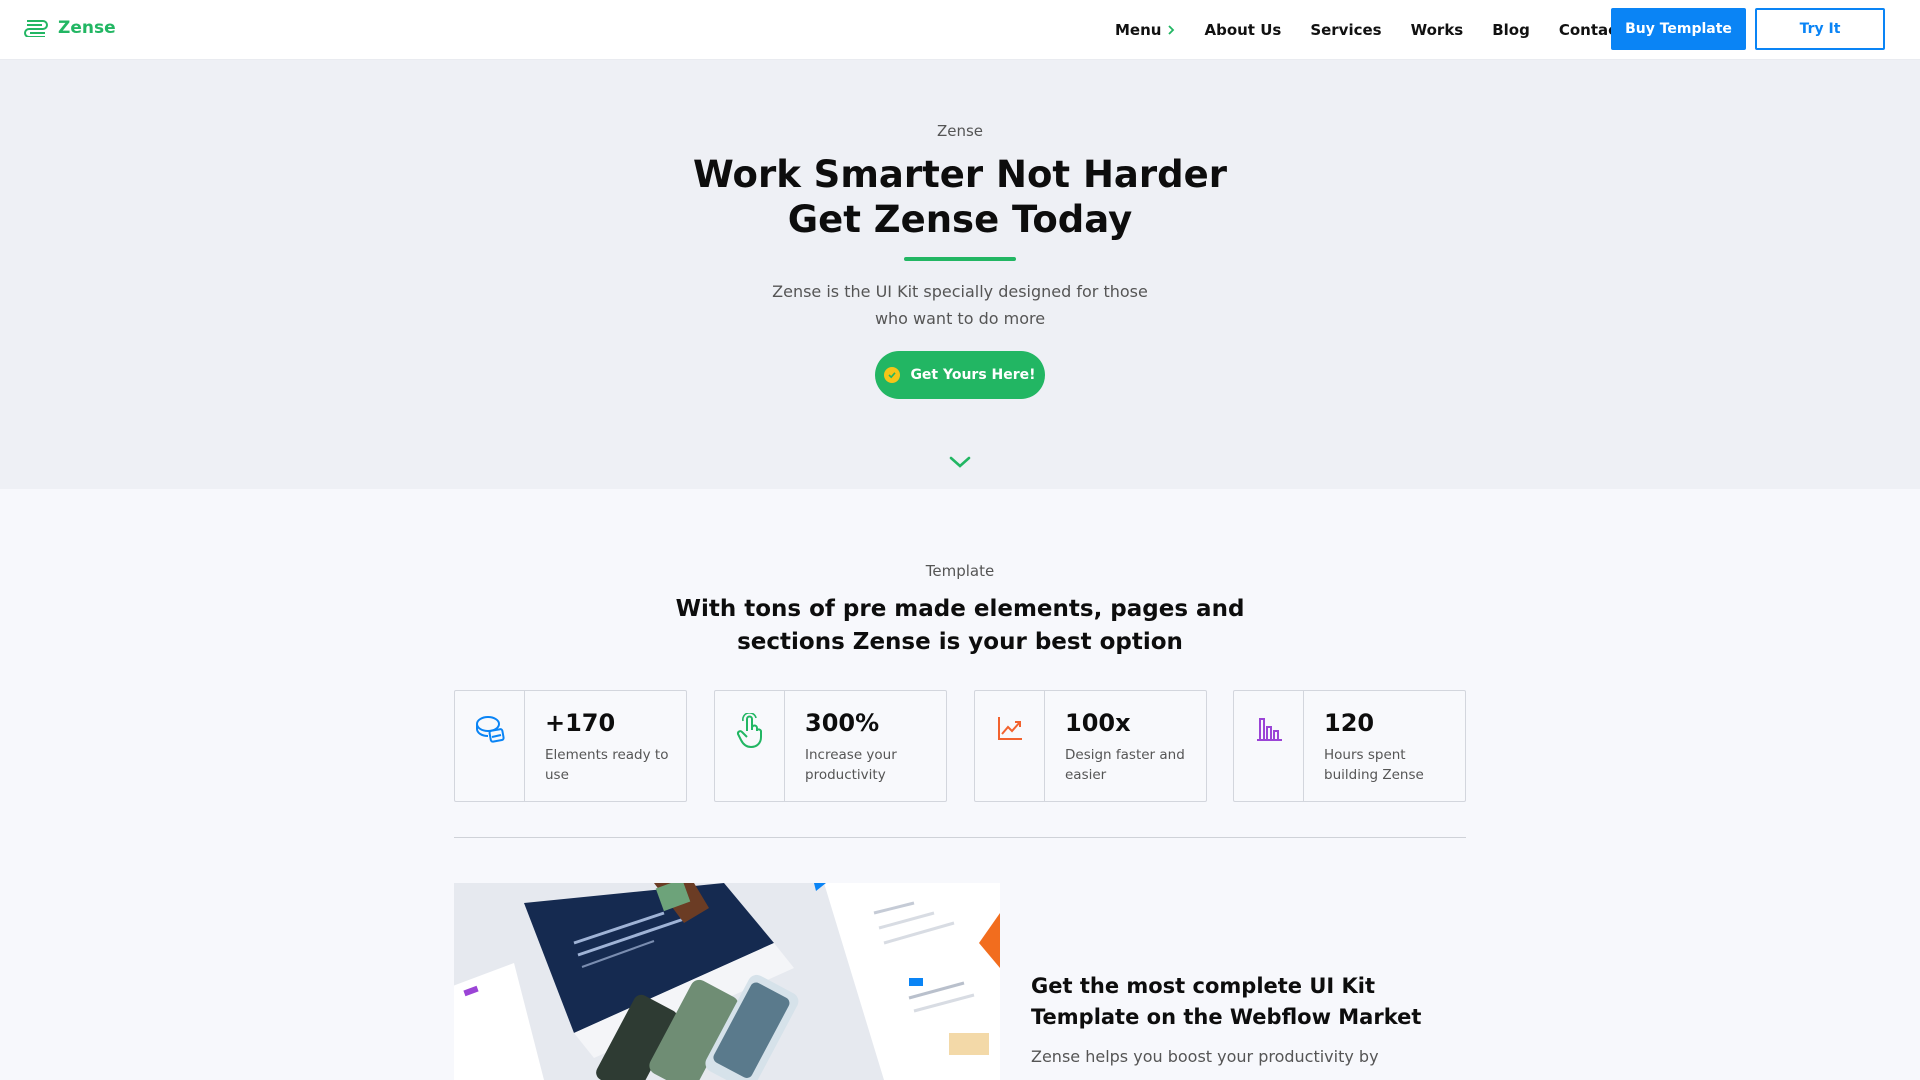 The height and width of the screenshot is (1080, 1920). Describe the element at coordinates (1437, 30) in the screenshot. I see `nav-link-works: Works` at that location.